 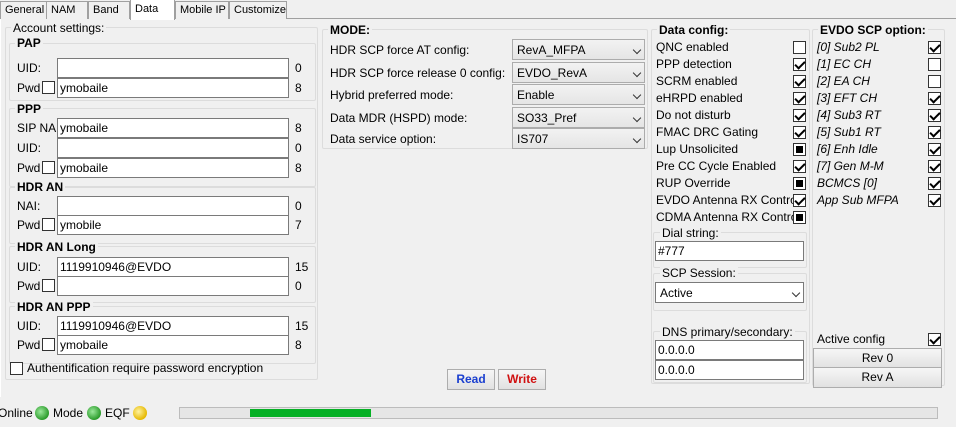 What do you see at coordinates (522, 379) in the screenshot?
I see `write-button: Write` at bounding box center [522, 379].